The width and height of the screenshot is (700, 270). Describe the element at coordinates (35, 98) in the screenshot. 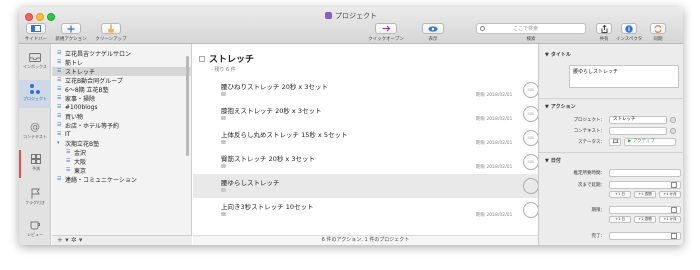

I see `perspective-projects-label: プロジェクト` at that location.